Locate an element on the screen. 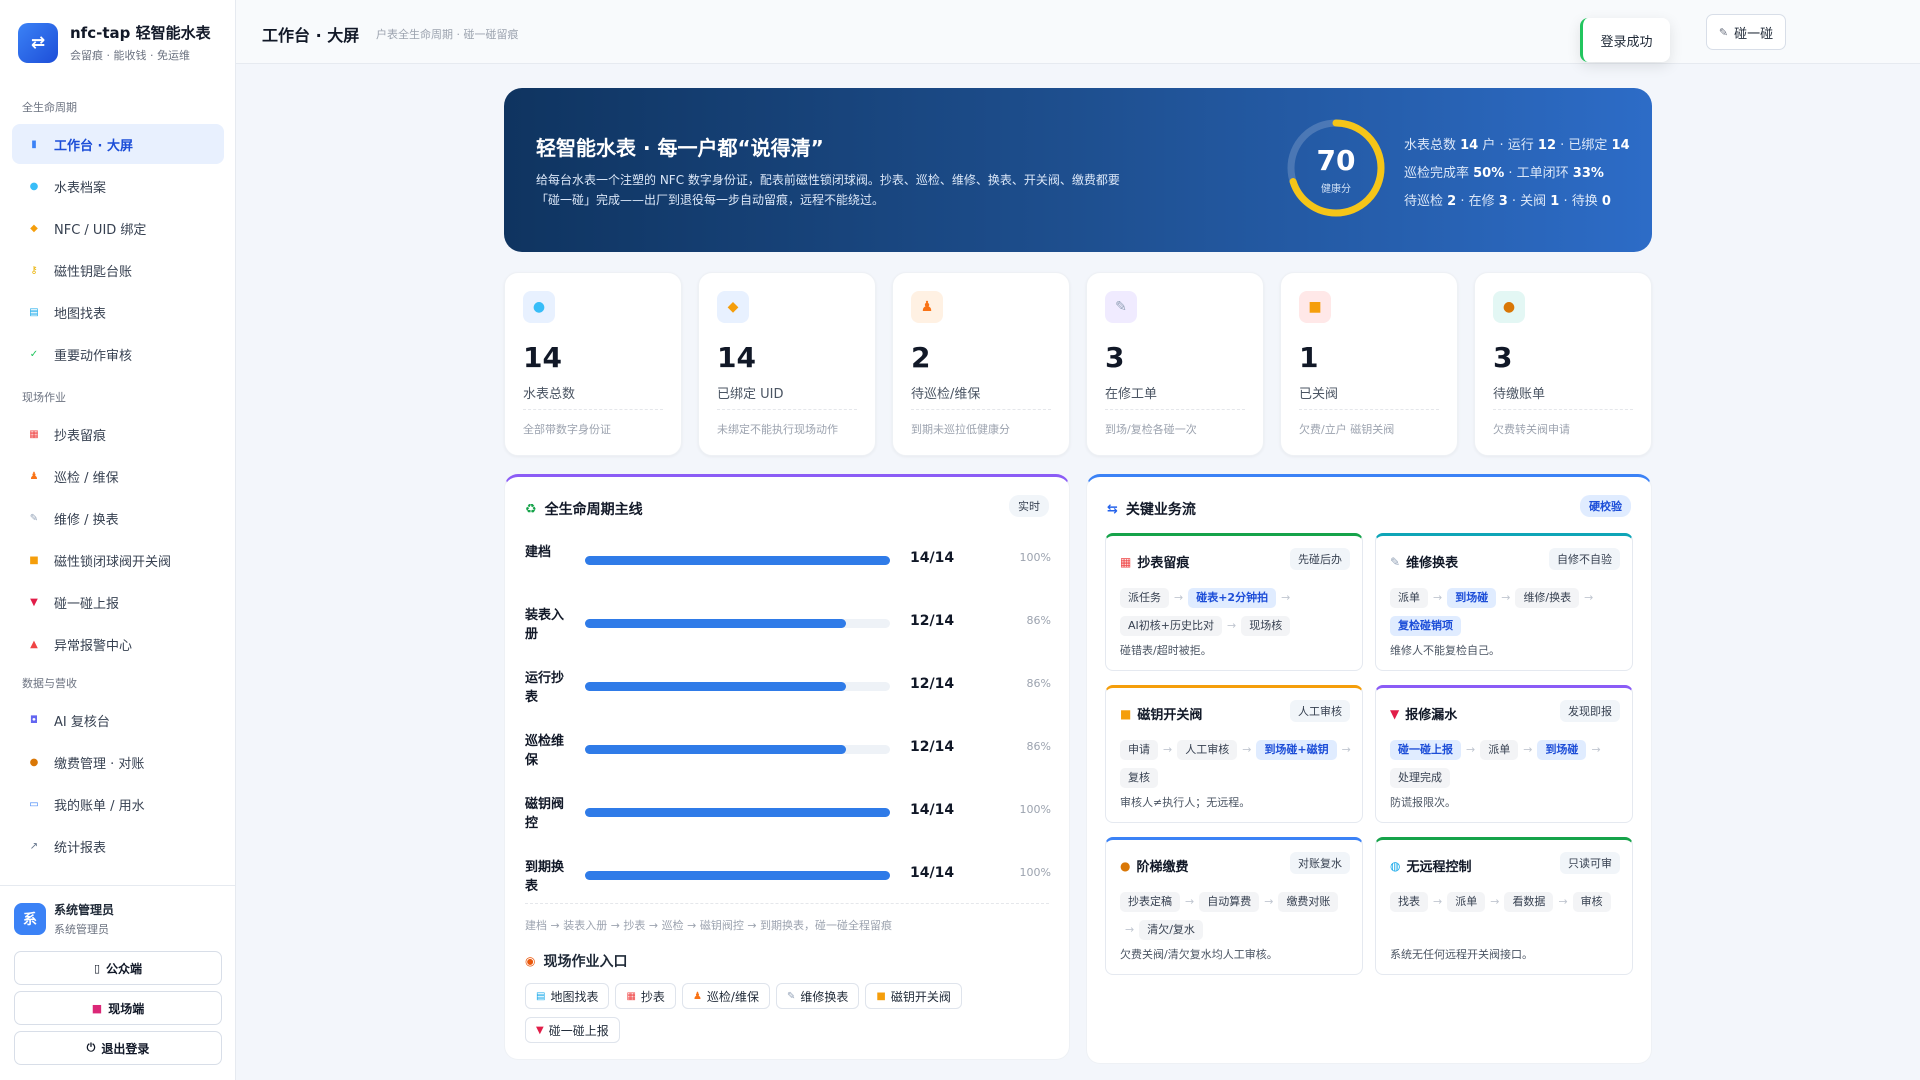 Image resolution: width=1920 pixels, height=1080 pixels. flow-steps: 碰一碰上报 → 派单 → 到场碰 → 处理完成 is located at coordinates (1508, 764).